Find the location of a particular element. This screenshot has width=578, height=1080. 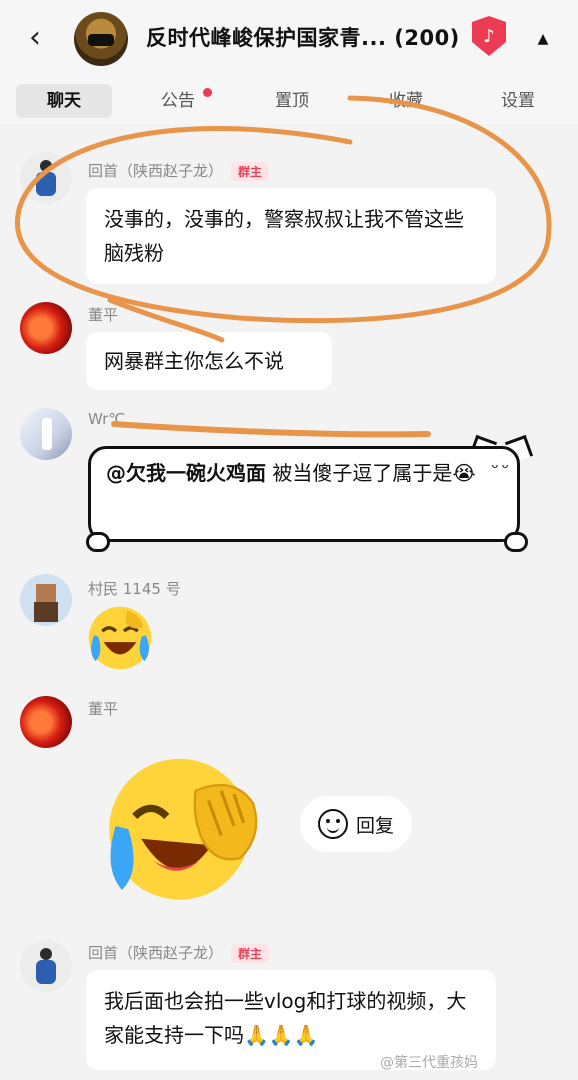

tab-settings: 设置 is located at coordinates (518, 101).